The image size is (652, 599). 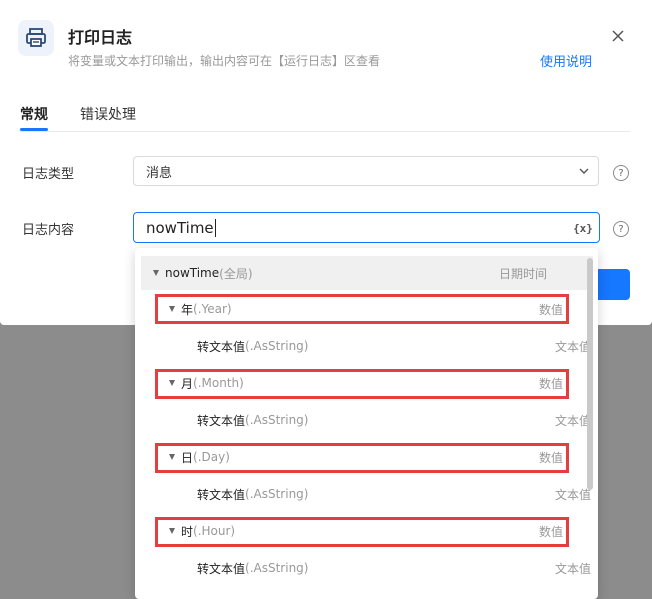 What do you see at coordinates (522, 273) in the screenshot?
I see `row-type: 日期时间` at bounding box center [522, 273].